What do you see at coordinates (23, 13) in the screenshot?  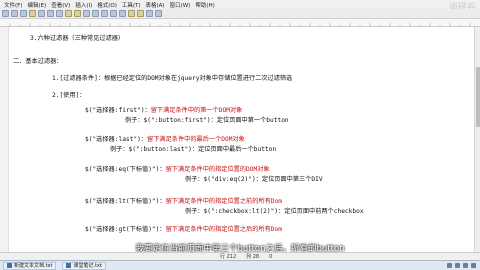 I see `save-icon` at bounding box center [23, 13].